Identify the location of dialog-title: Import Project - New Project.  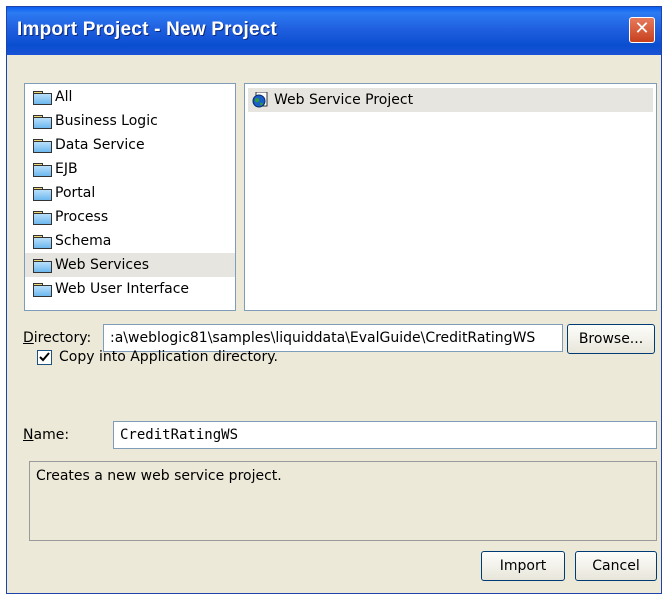
(147, 29).